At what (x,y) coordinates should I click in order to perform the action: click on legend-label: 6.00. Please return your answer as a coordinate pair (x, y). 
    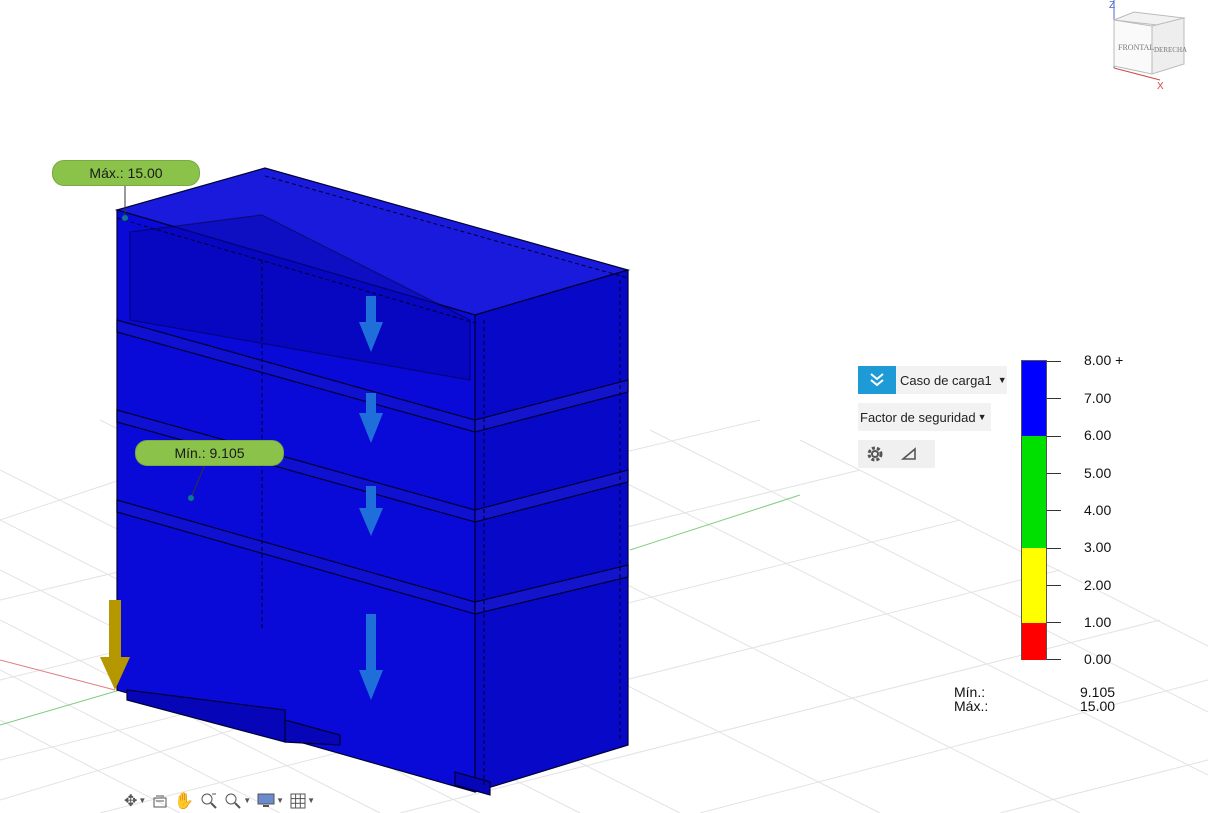
    Looking at the image, I should click on (1098, 435).